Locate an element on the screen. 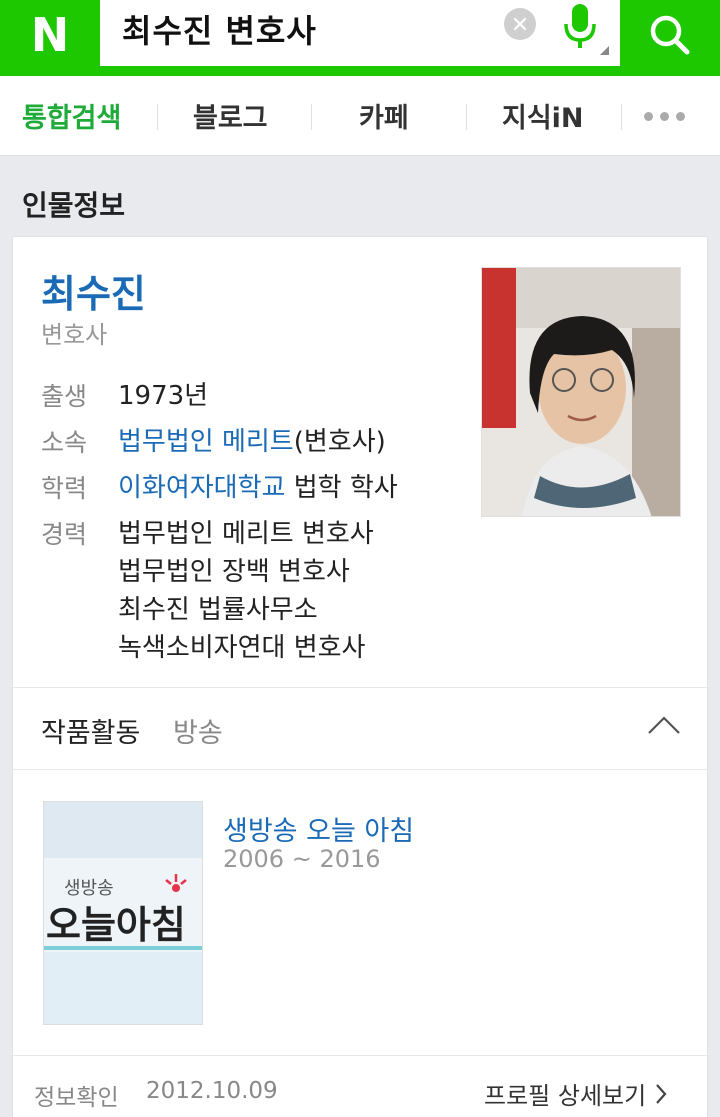 This screenshot has height=1117, width=720. tab-kin: 지식iN is located at coordinates (543, 115).